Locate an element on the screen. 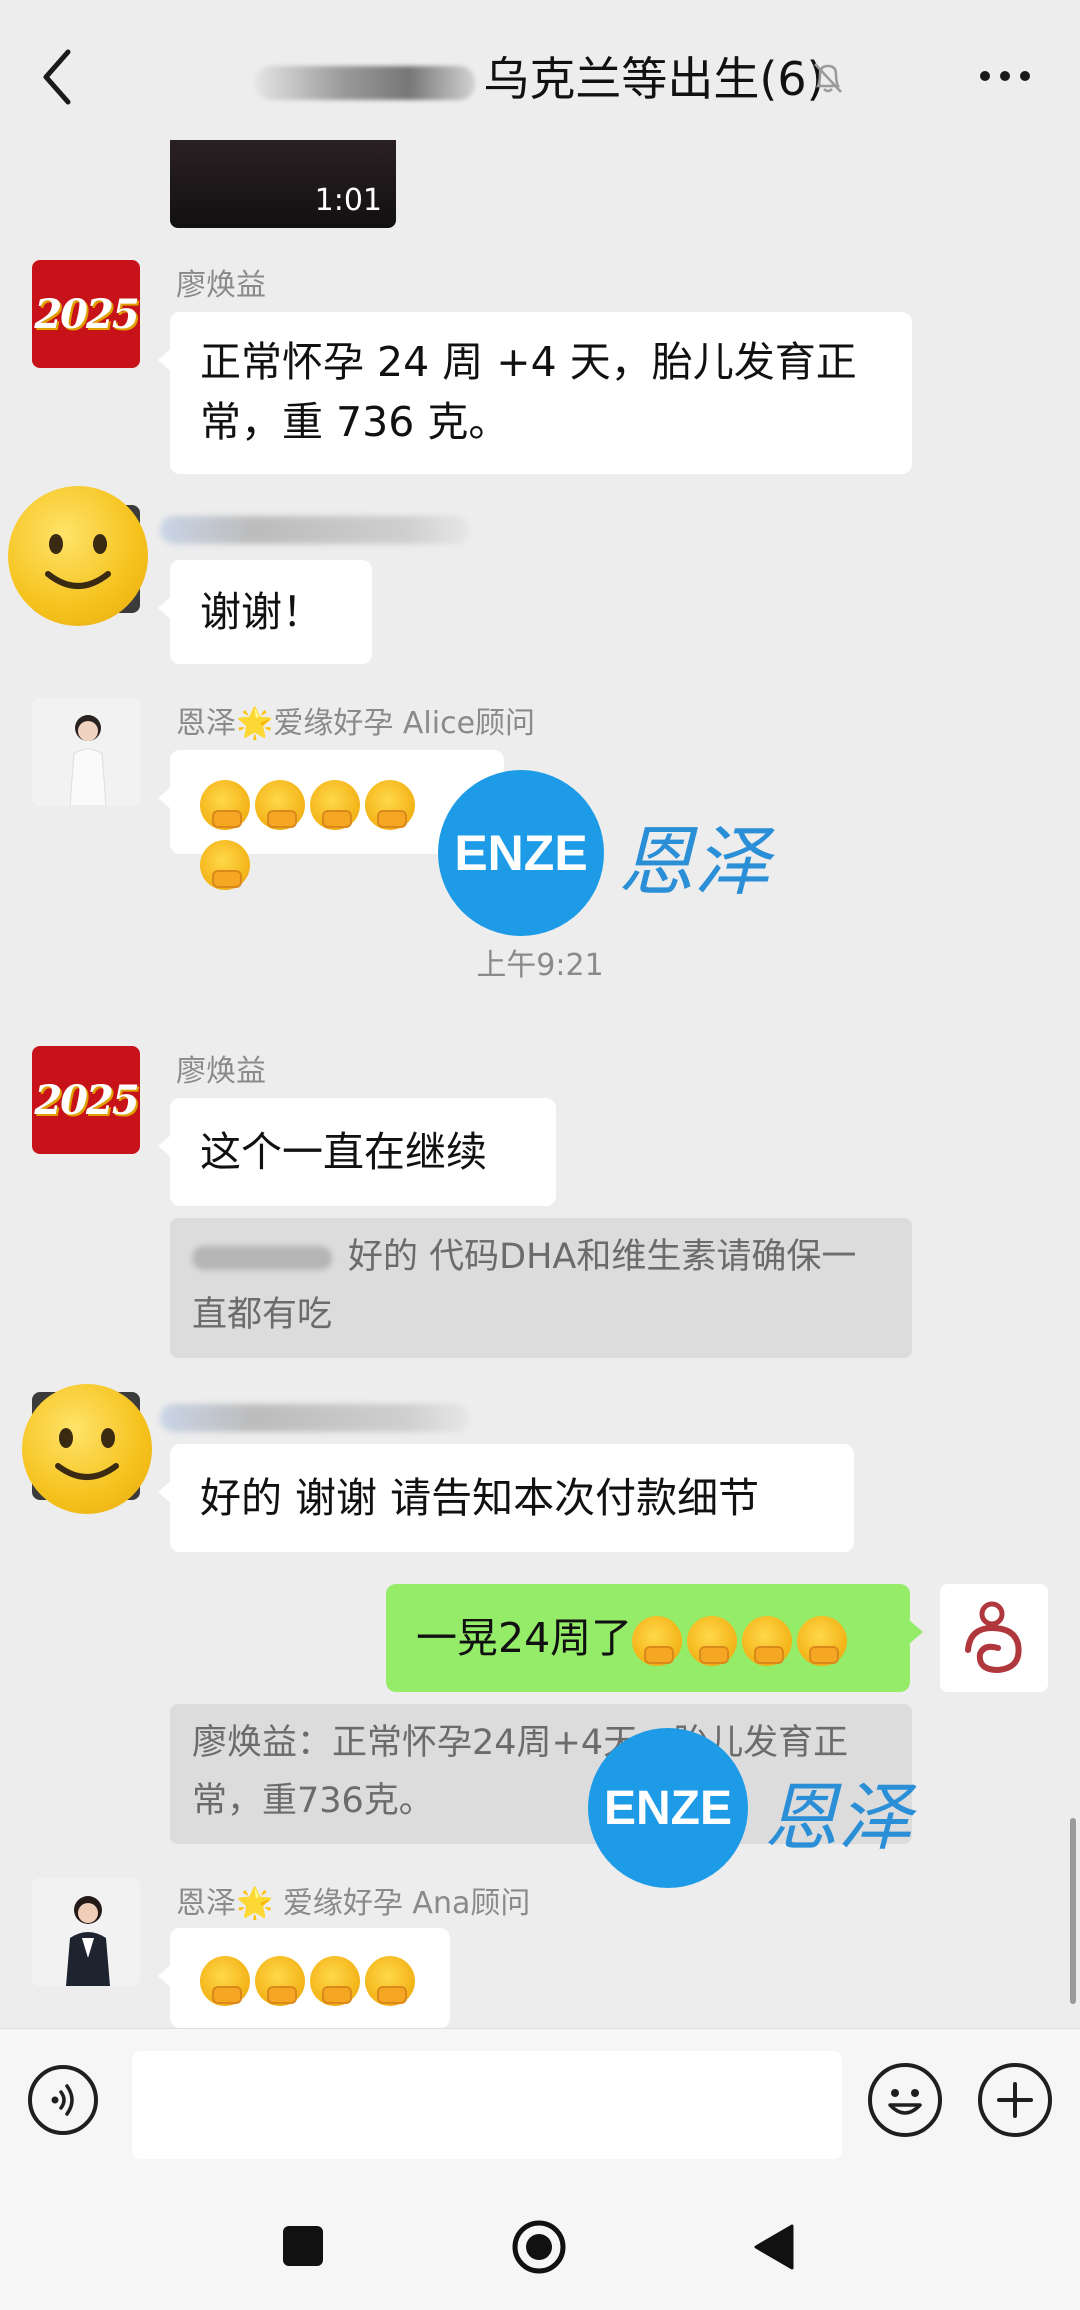 The height and width of the screenshot is (2310, 1080). home-icon is located at coordinates (539, 2247).